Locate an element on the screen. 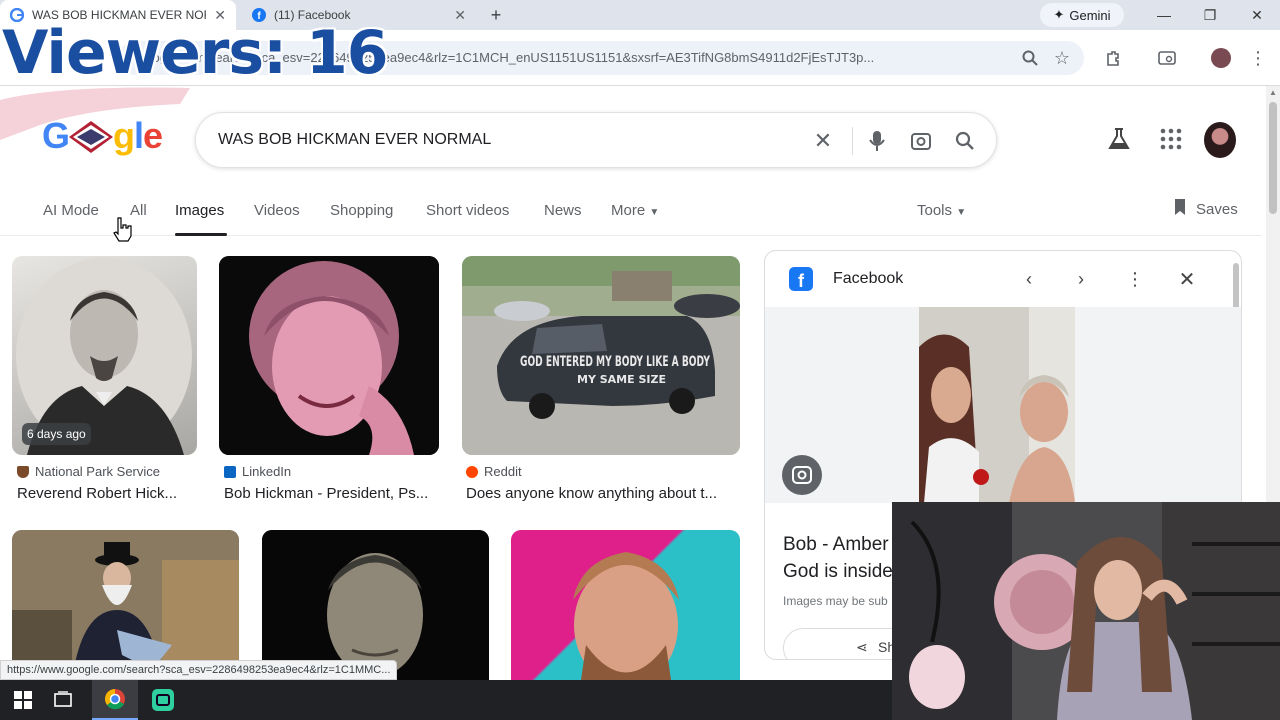 This screenshot has height=720, width=1280. gemini-label: Gemini is located at coordinates (1090, 15).